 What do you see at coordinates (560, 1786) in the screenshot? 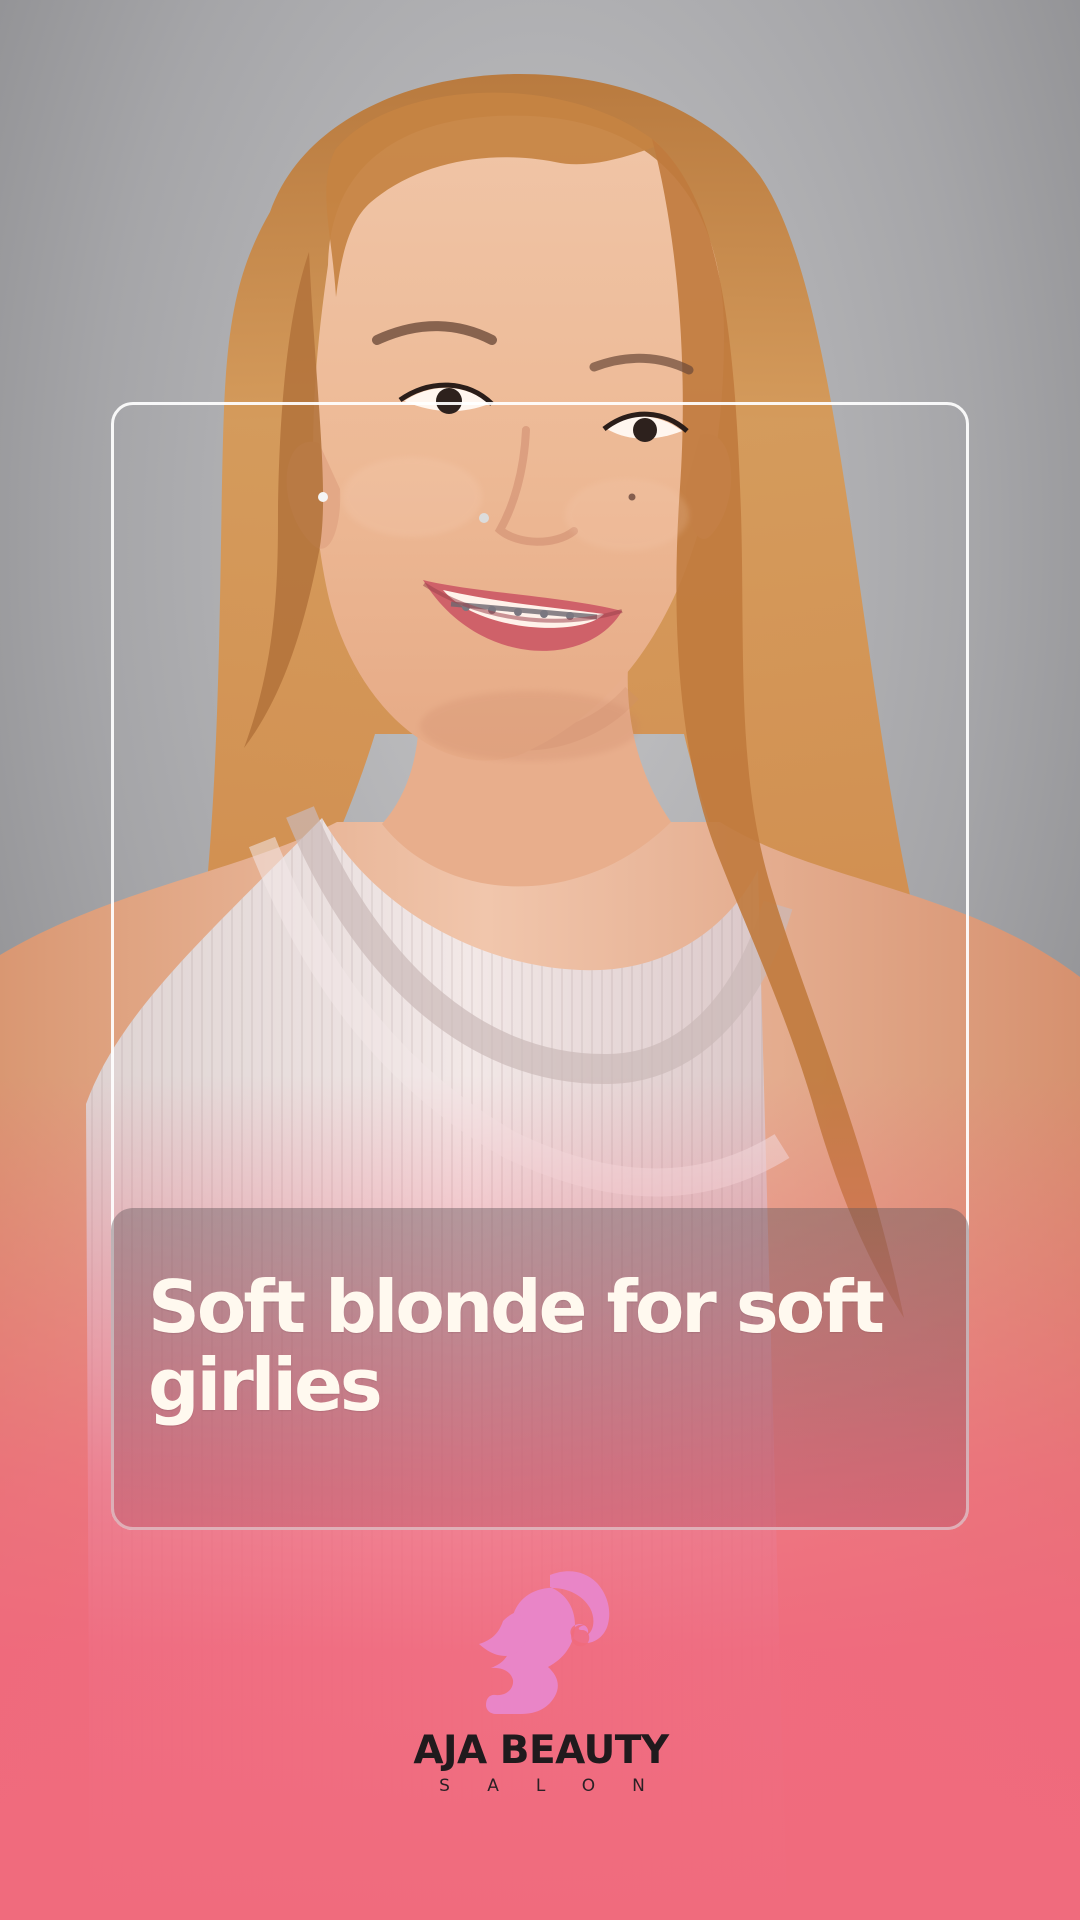
I see `brand-subtitle: SALON` at bounding box center [560, 1786].